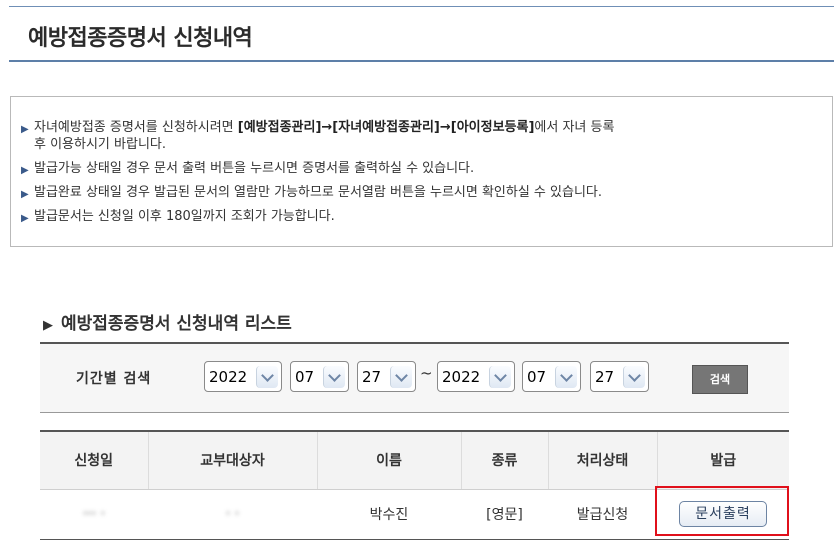 This screenshot has width=838, height=543. I want to click on table-header-row: 신청일 교부대상자 이름 종류 처리상태 발급, so click(414, 460).